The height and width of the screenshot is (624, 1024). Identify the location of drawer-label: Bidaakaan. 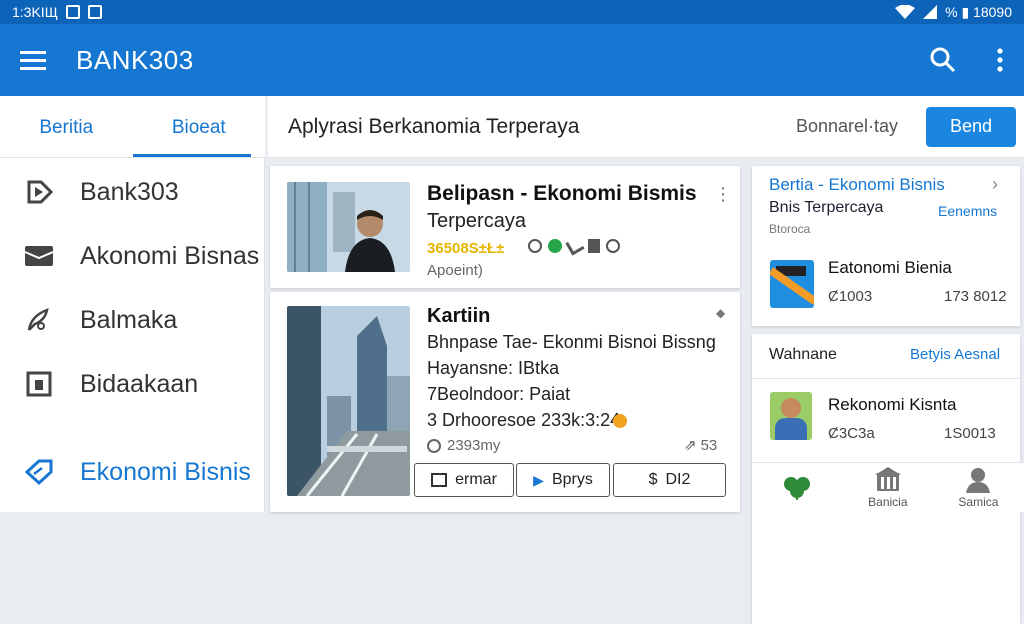
(139, 383).